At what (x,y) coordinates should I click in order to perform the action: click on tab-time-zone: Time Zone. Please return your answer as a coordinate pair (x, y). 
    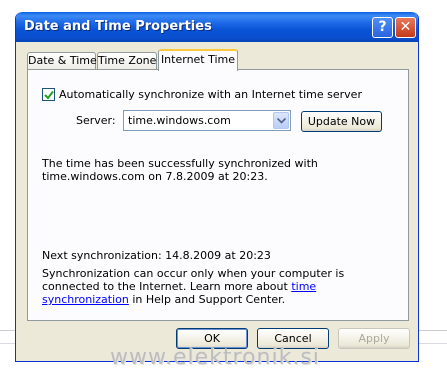
    Looking at the image, I should click on (127, 61).